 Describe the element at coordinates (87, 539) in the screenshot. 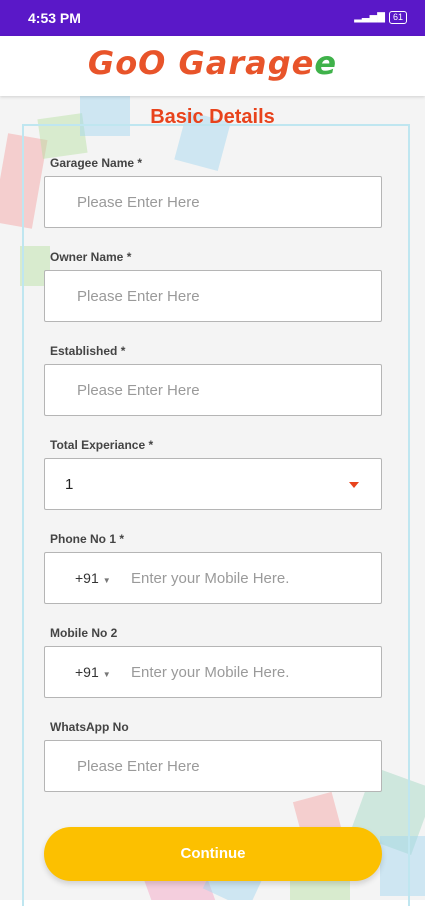

I see `phone1-label: Phone No 1 *` at that location.